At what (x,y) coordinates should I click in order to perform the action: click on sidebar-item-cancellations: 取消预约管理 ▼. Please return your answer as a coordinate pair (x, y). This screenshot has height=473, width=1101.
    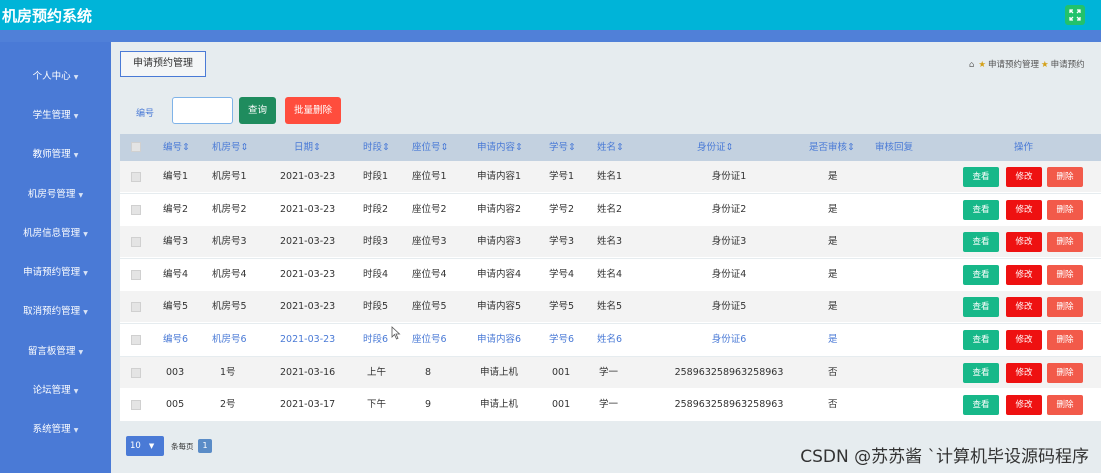
    Looking at the image, I should click on (55, 310).